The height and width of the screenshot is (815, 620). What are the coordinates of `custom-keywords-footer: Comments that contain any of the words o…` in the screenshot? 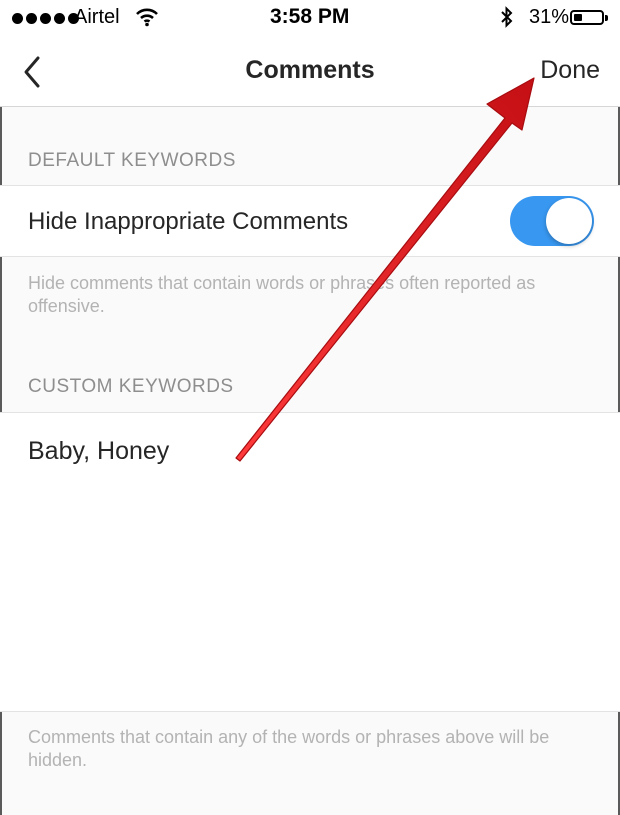 It's located at (289, 748).